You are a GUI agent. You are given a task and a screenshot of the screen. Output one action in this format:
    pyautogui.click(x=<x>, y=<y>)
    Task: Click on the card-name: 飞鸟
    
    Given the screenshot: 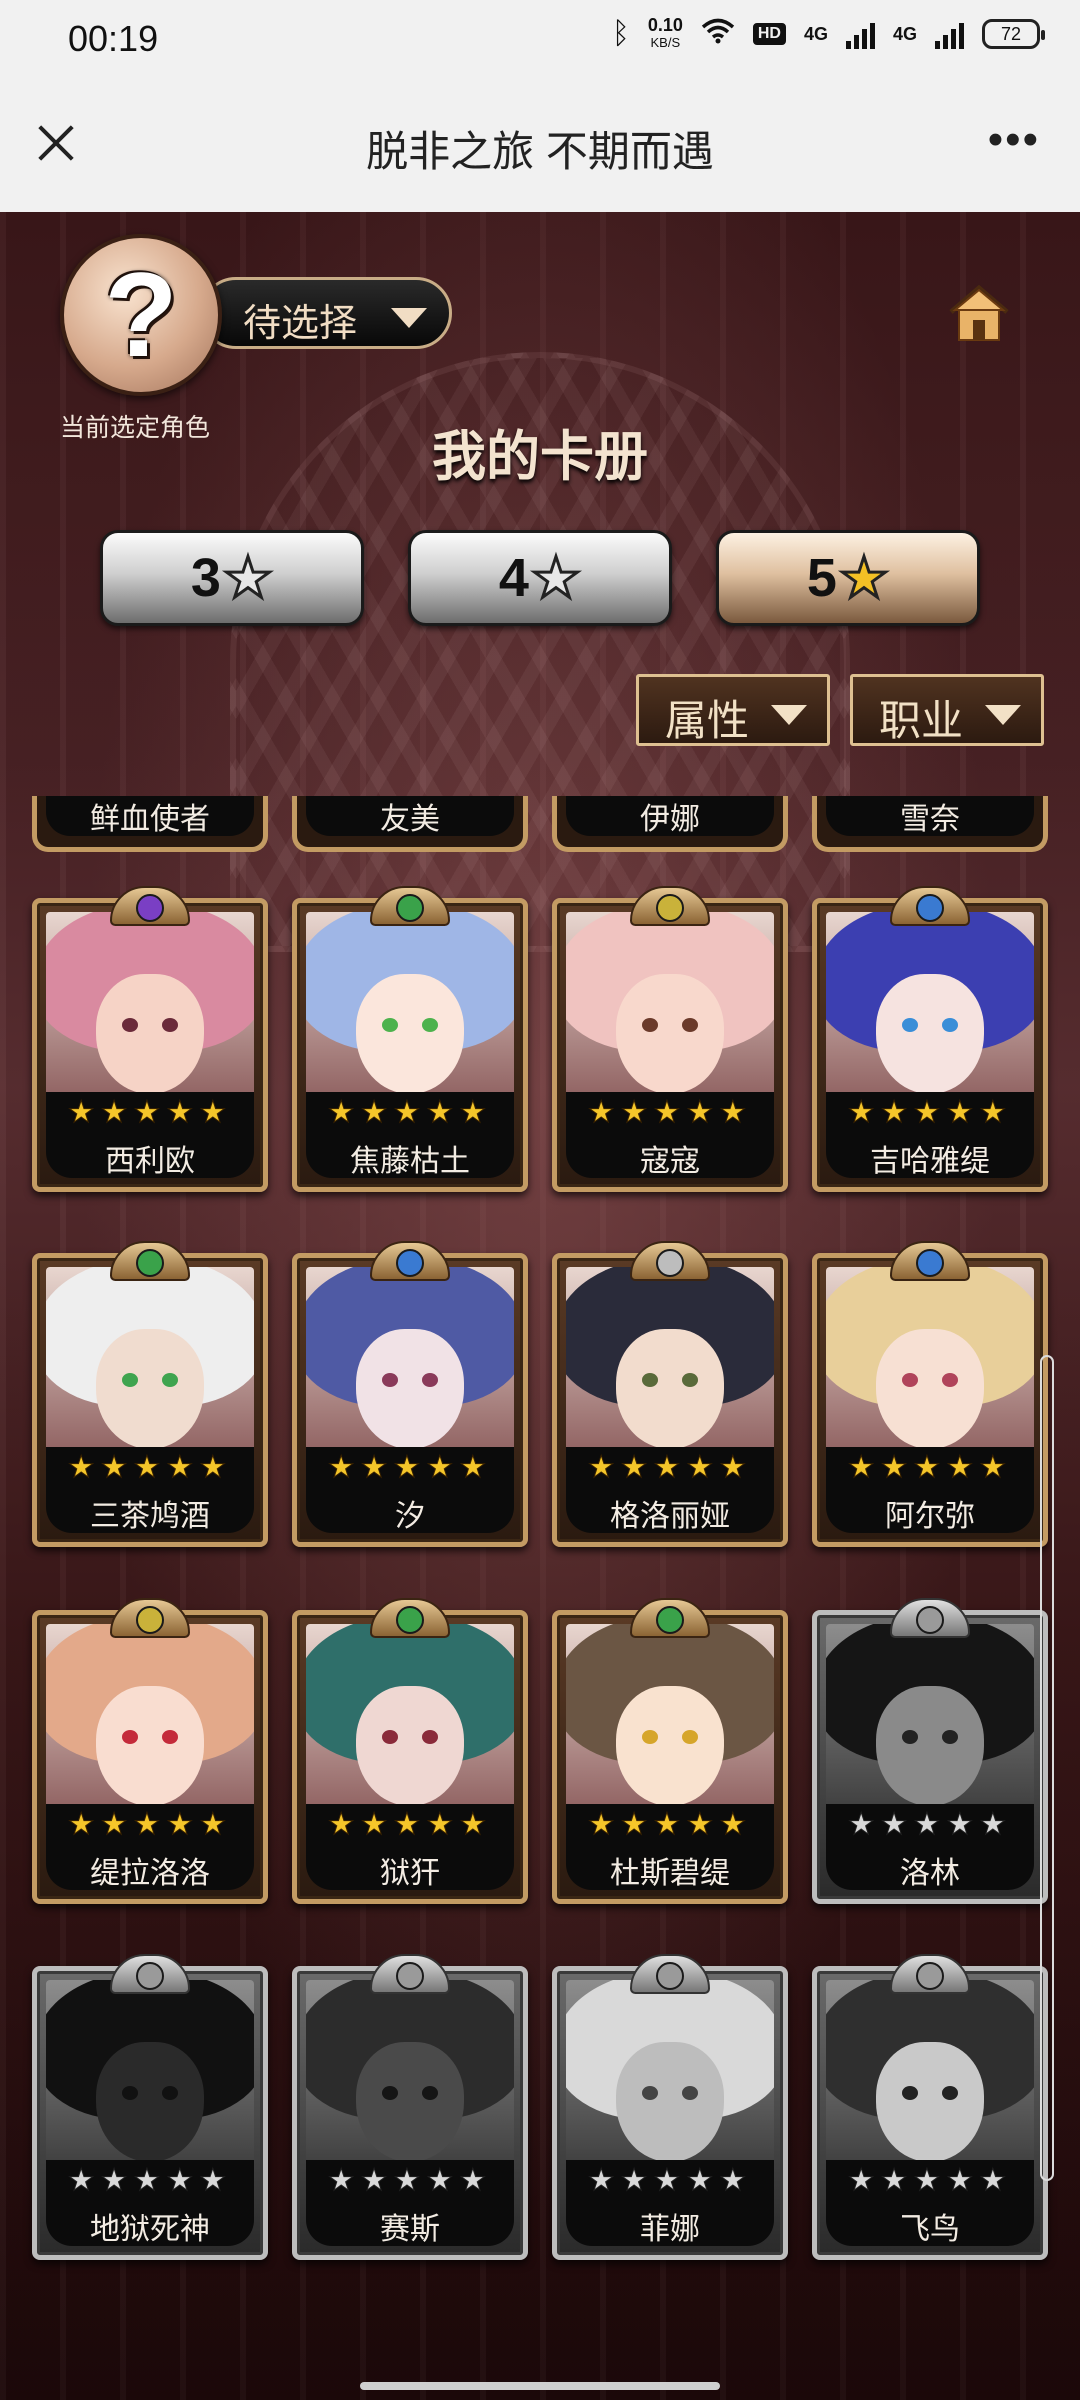 What is the action you would take?
    pyautogui.click(x=930, y=2229)
    